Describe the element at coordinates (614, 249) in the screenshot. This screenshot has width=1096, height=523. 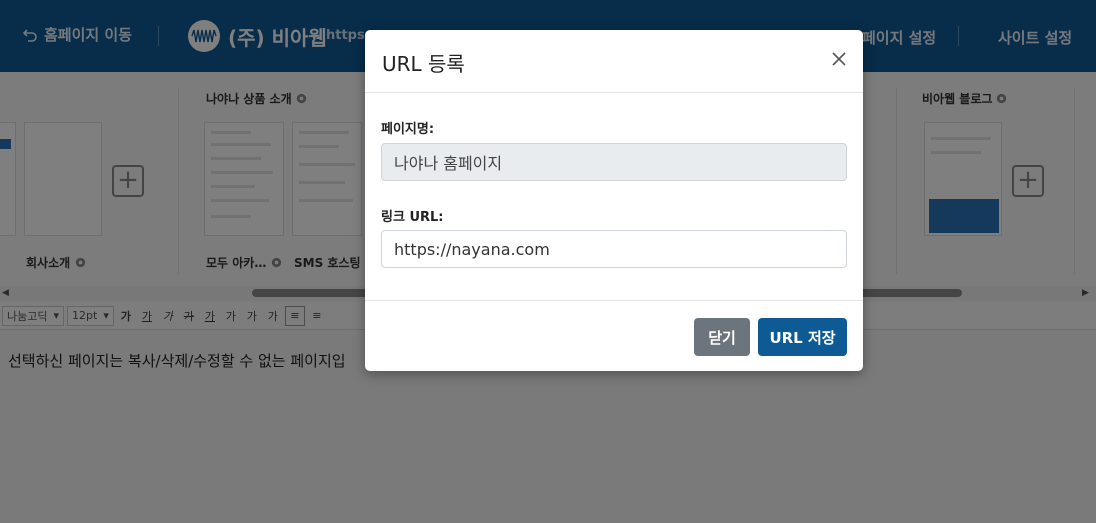
I see `link-url-input` at that location.